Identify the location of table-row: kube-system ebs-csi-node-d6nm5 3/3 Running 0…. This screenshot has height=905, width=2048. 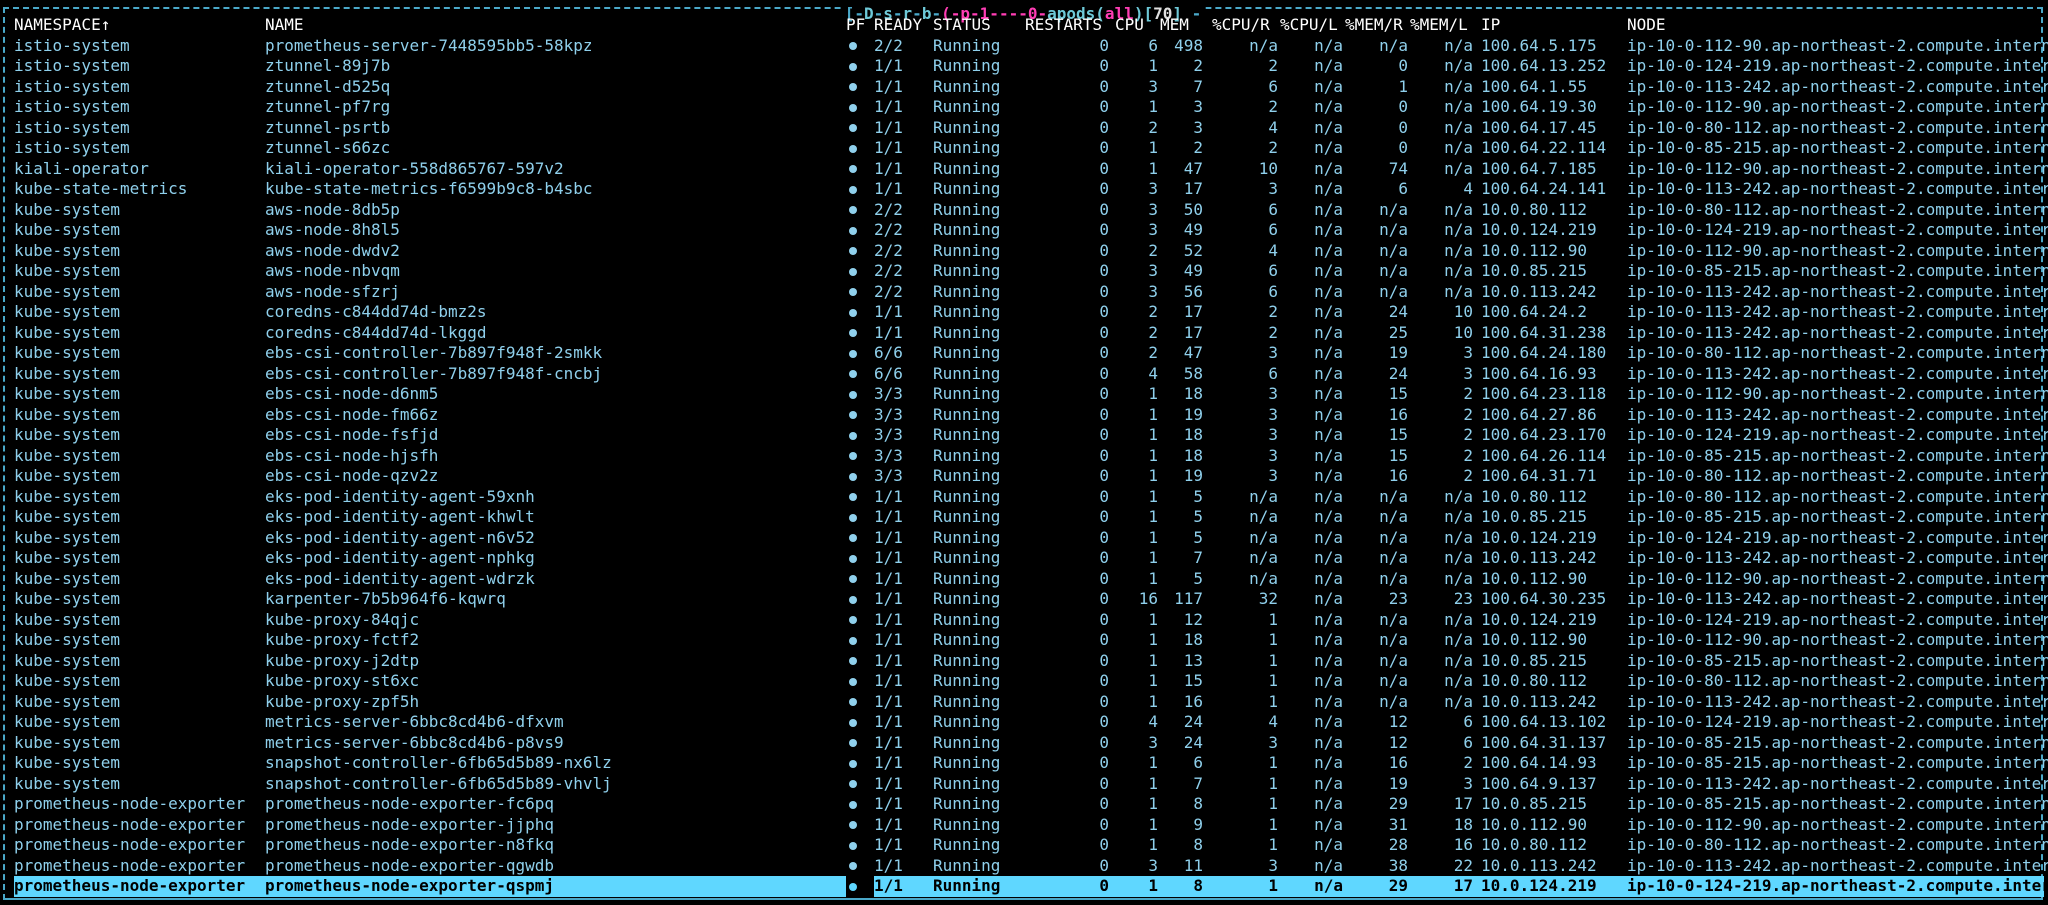
(1031, 394).